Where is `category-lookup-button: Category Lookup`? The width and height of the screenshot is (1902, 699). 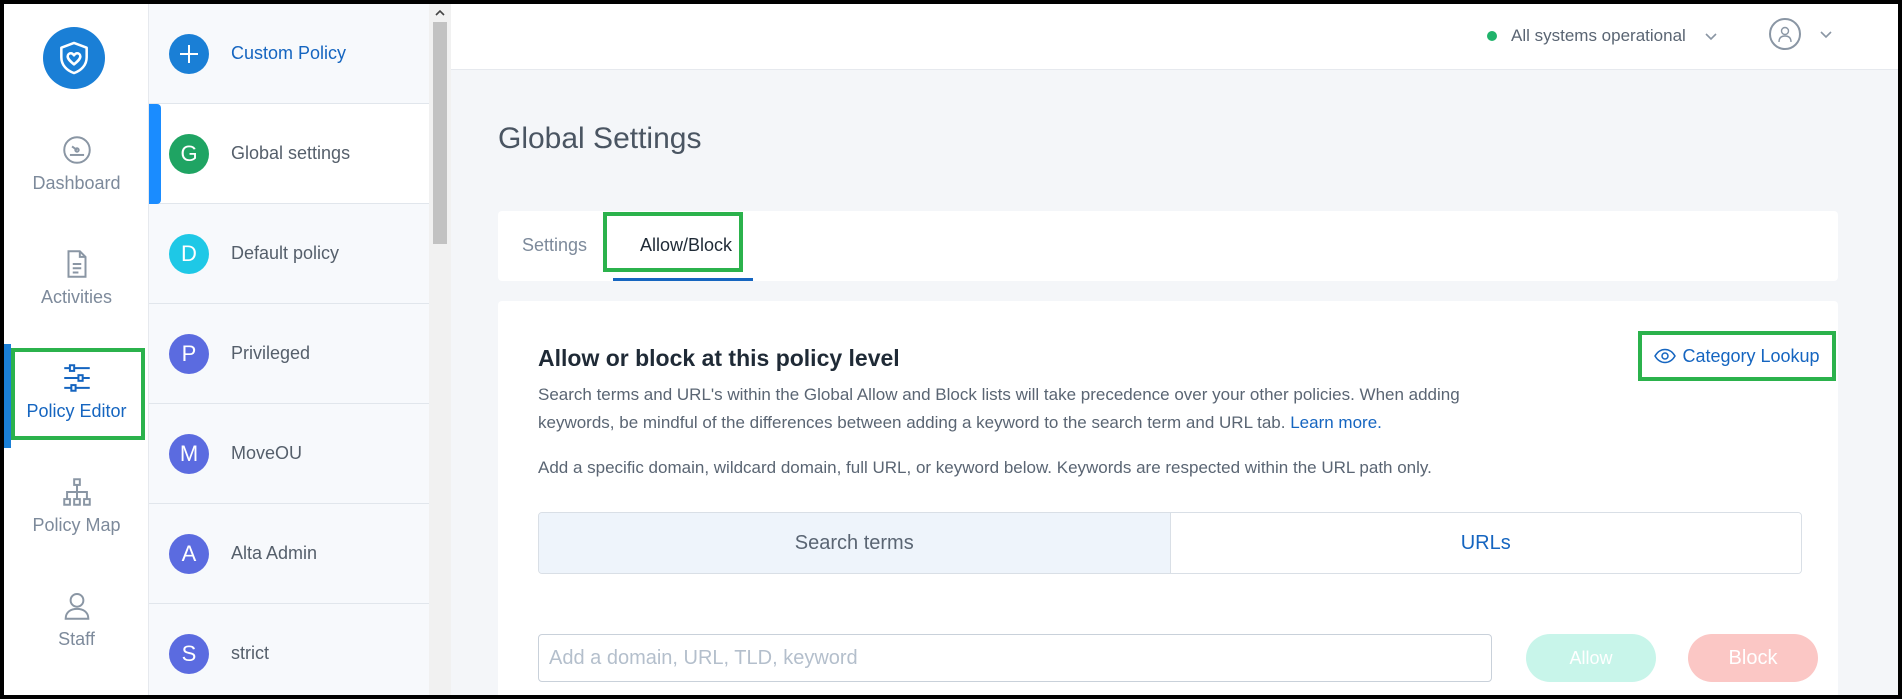
category-lookup-button: Category Lookup is located at coordinates (1737, 356).